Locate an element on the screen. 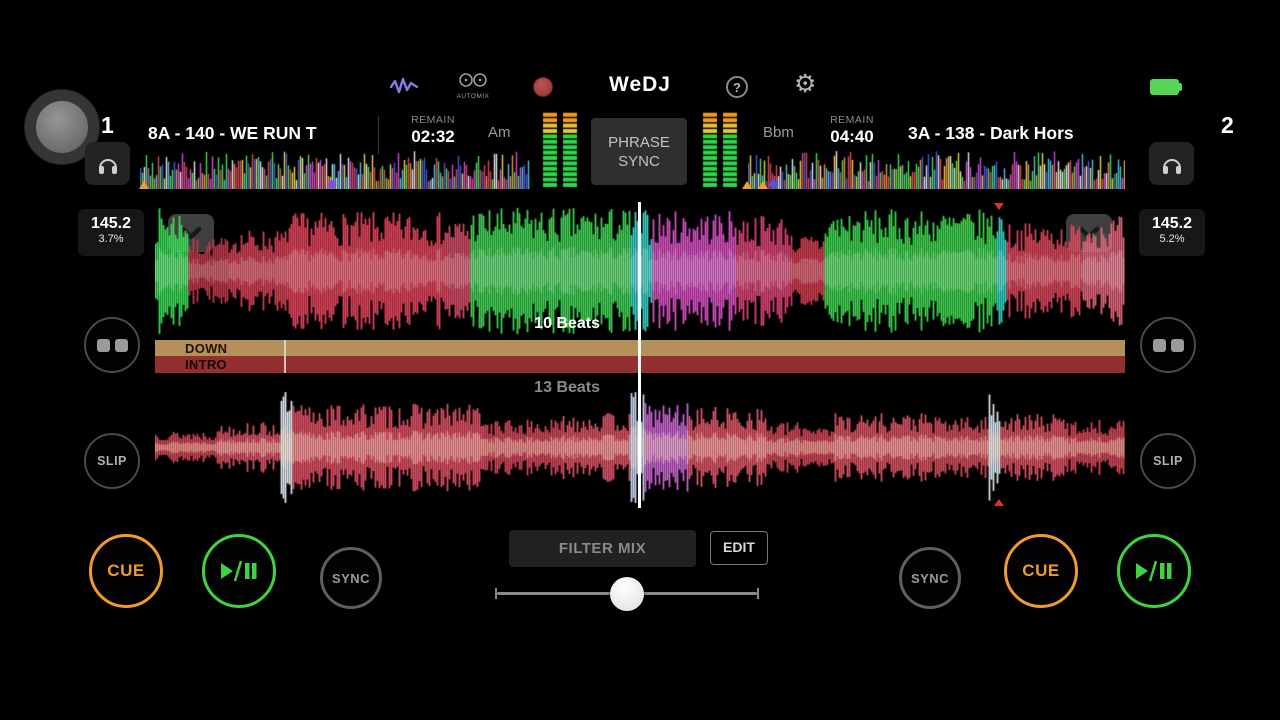 Image resolution: width=1280 pixels, height=720 pixels. deck1-play-pause-button is located at coordinates (239, 571).